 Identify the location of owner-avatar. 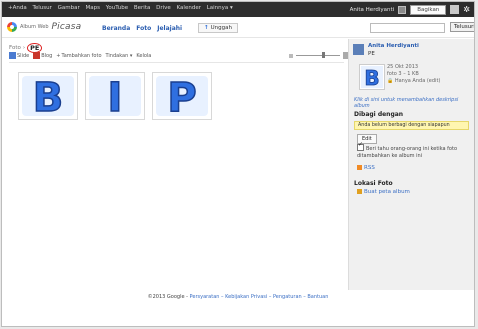
(358, 49).